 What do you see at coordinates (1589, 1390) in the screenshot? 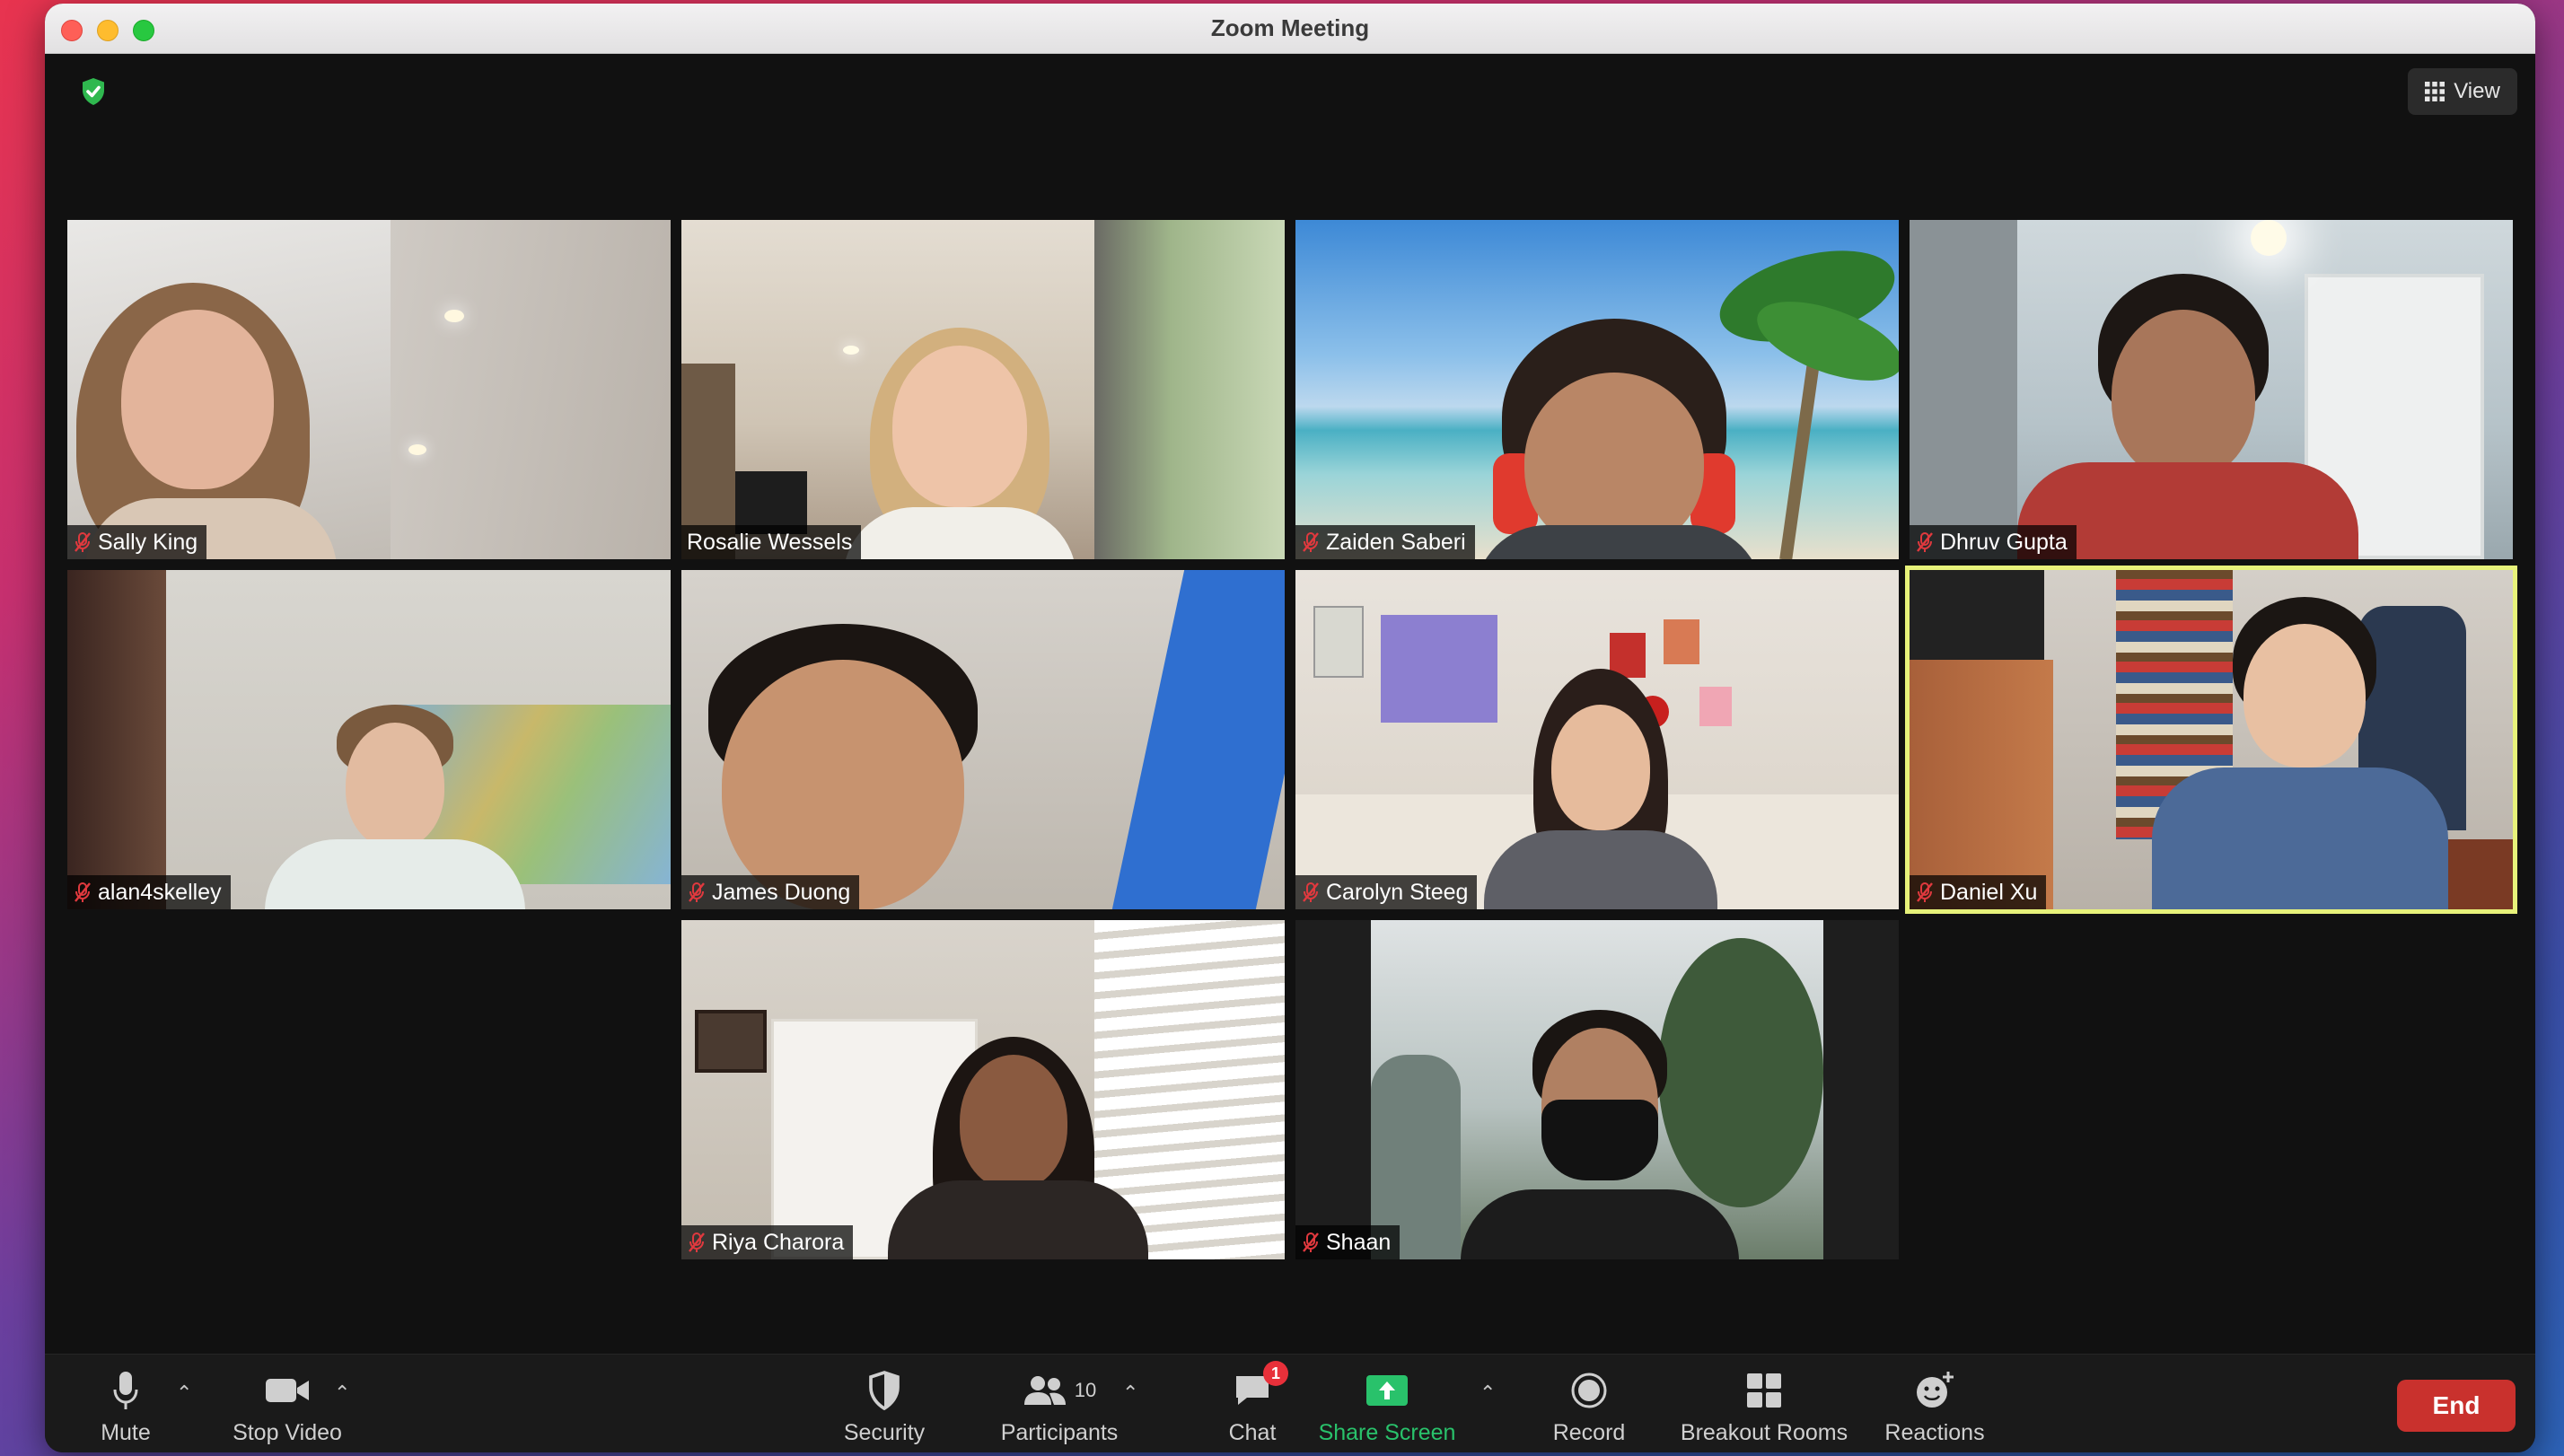
I see `record-icon` at bounding box center [1589, 1390].